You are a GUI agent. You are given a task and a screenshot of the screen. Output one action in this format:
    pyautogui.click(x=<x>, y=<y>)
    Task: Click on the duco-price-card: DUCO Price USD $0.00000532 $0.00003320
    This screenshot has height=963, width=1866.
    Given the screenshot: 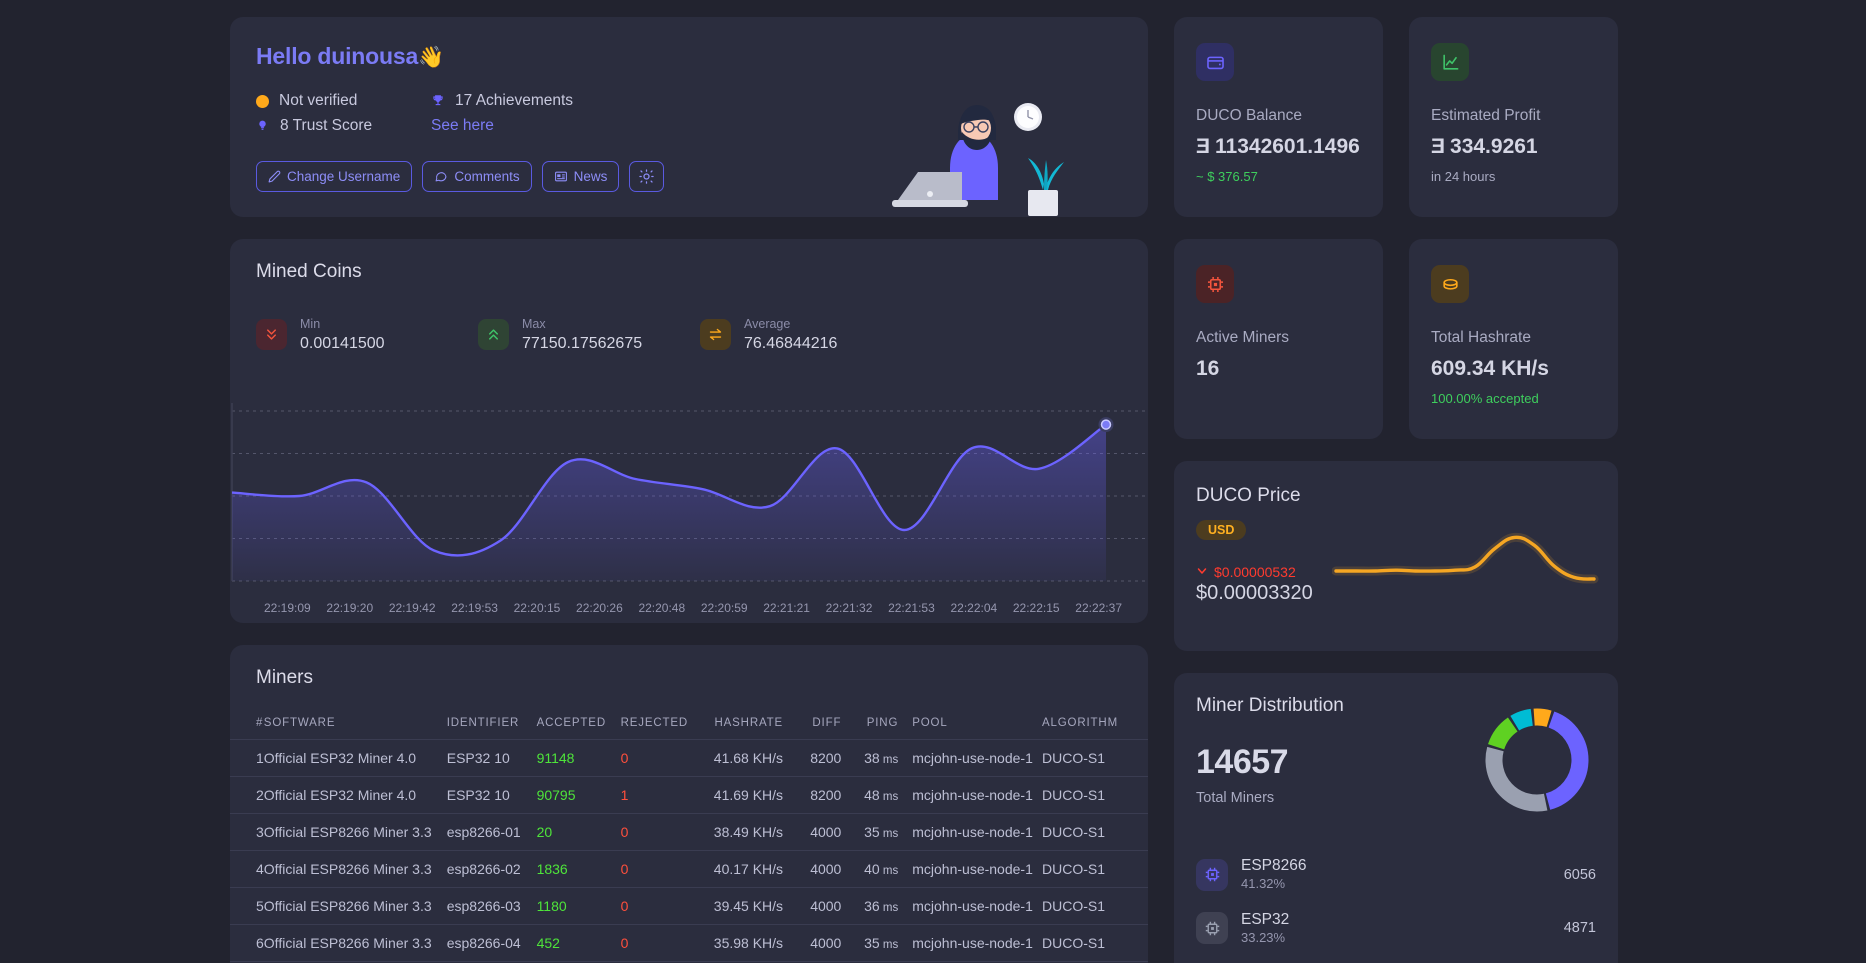 What is the action you would take?
    pyautogui.click(x=1396, y=556)
    